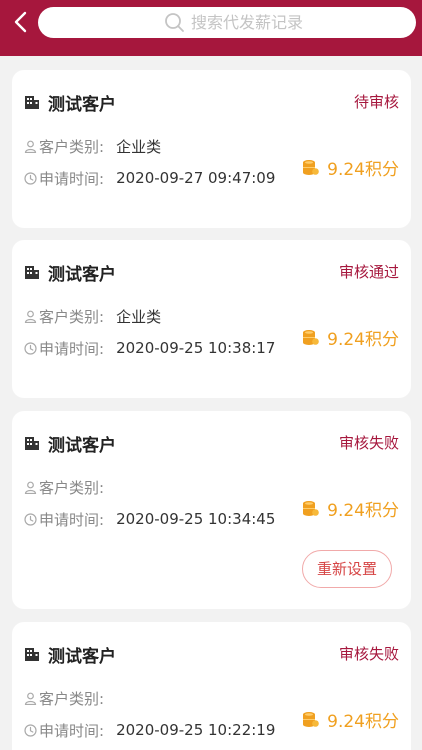  Describe the element at coordinates (376, 102) in the screenshot. I see `status-badge: 待审核` at that location.